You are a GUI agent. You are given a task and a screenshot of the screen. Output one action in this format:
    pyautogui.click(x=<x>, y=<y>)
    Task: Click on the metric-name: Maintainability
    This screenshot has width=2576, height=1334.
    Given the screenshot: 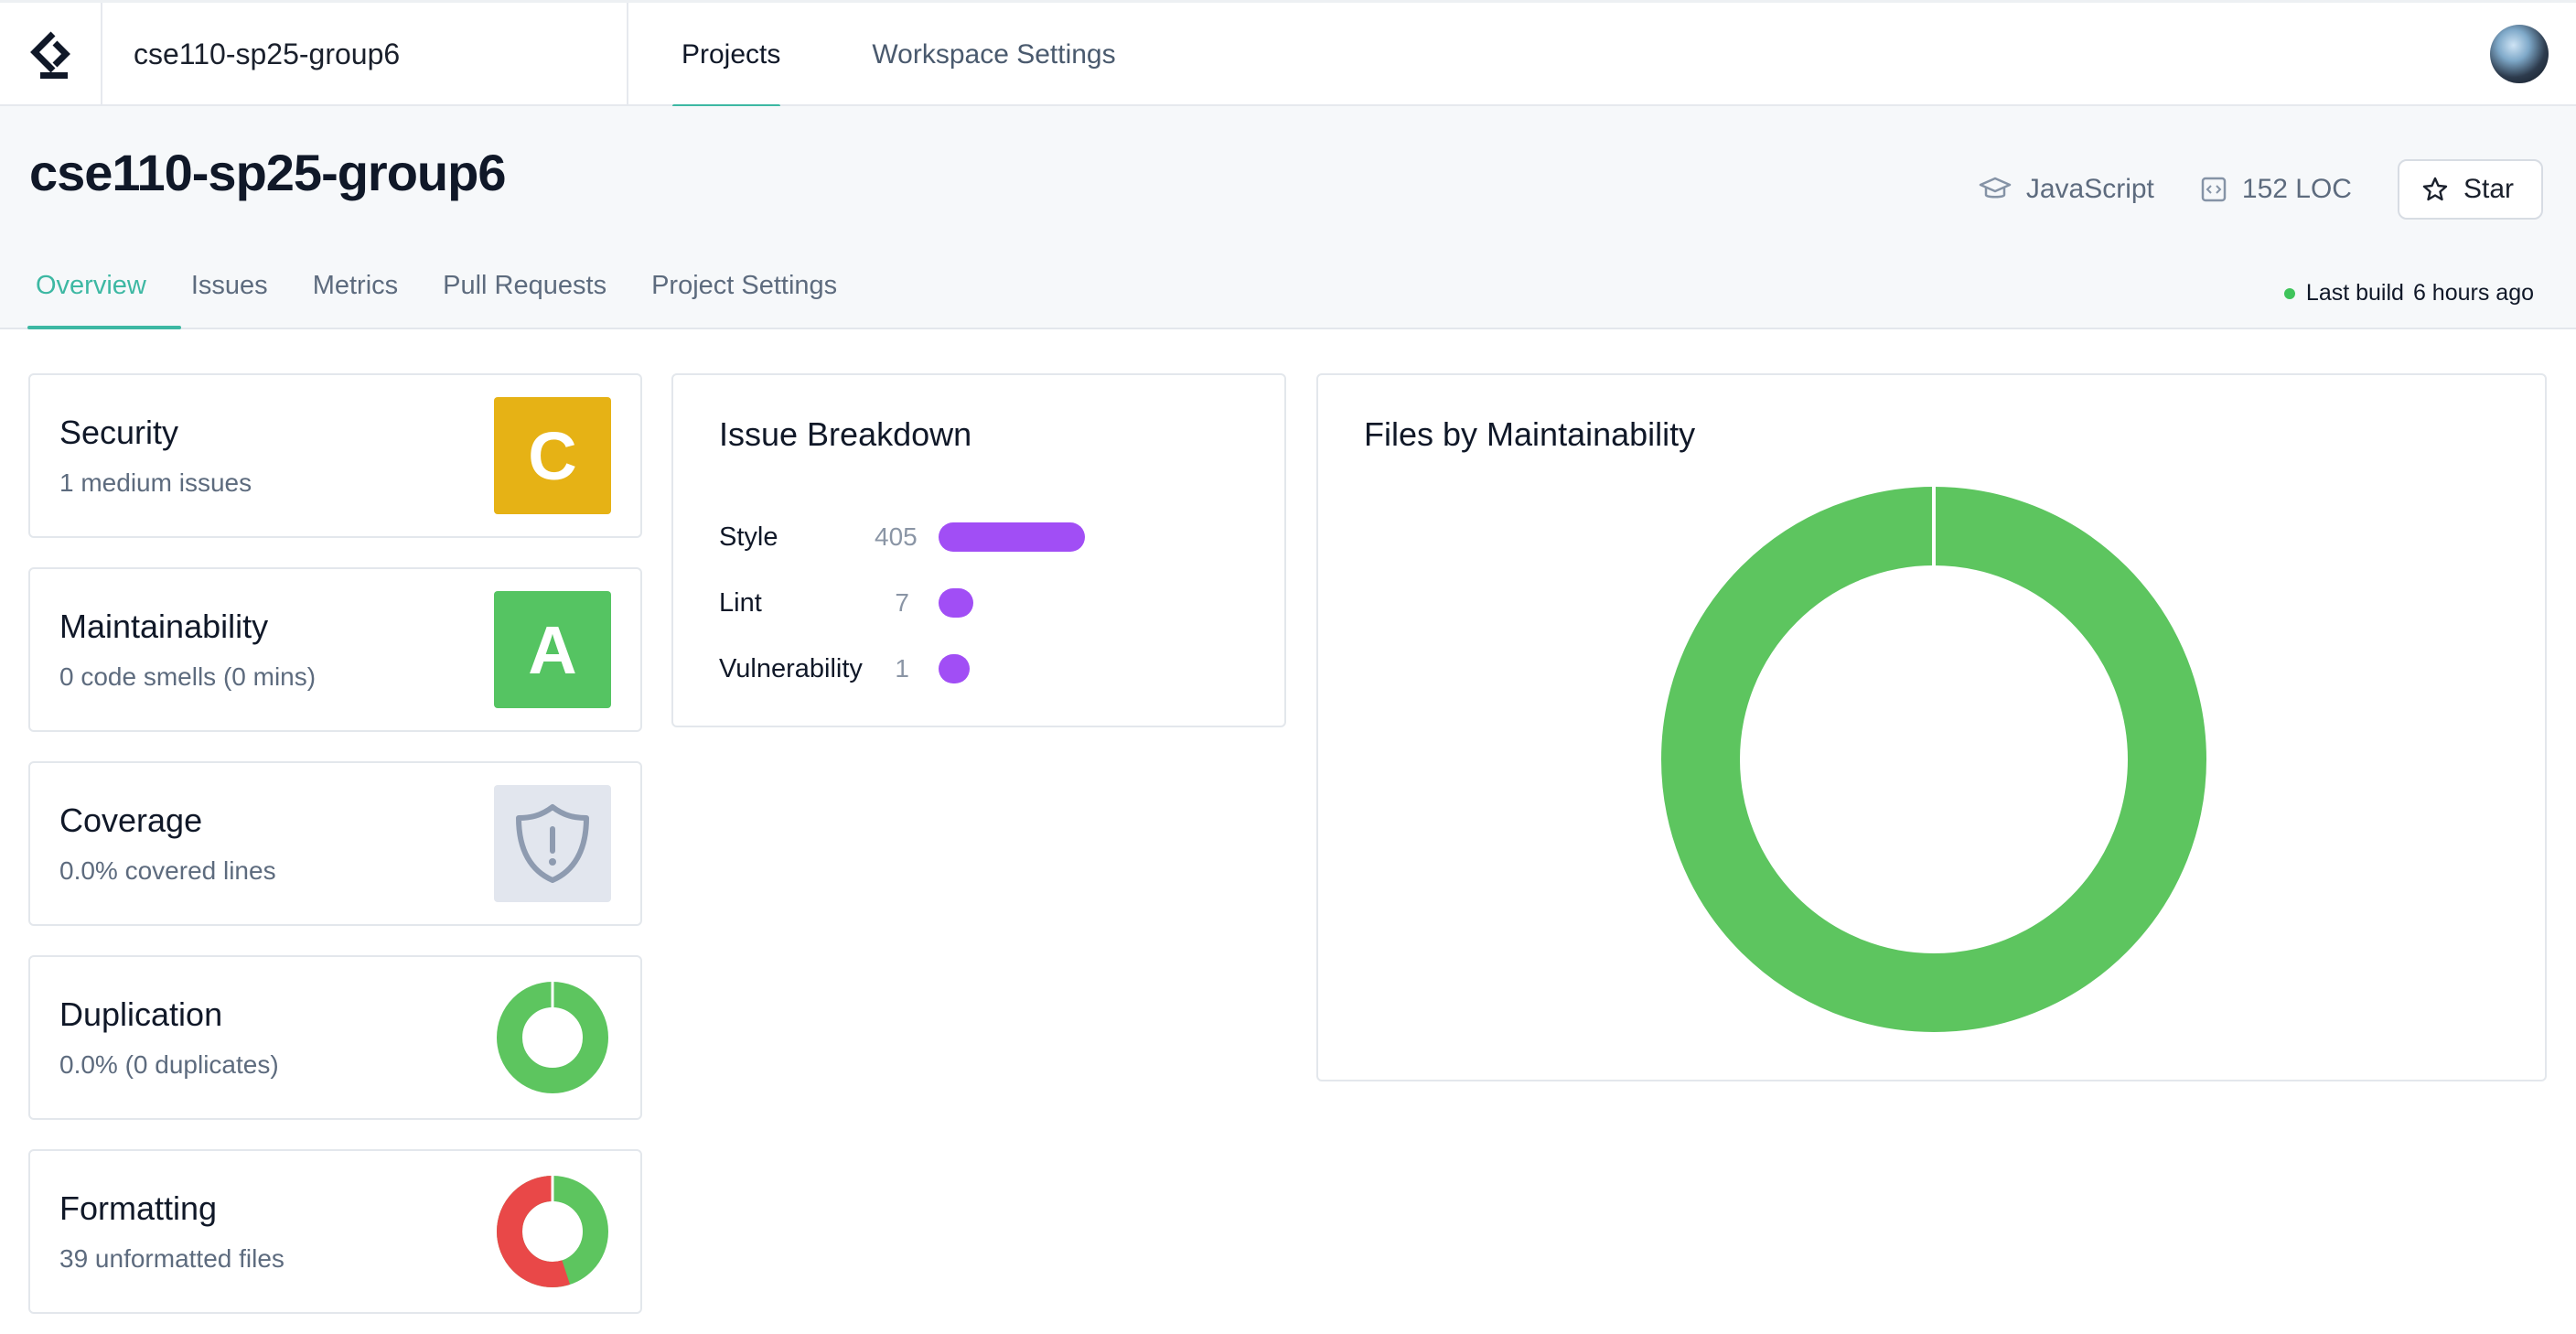 What is the action you would take?
    pyautogui.click(x=164, y=626)
    